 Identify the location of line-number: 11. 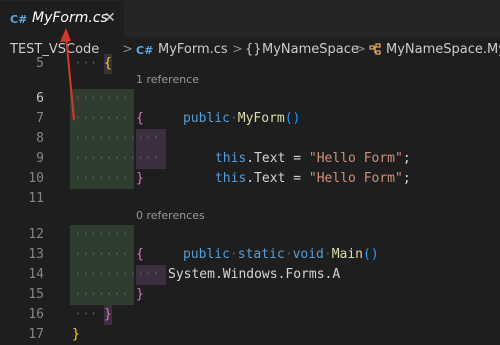
(36, 198).